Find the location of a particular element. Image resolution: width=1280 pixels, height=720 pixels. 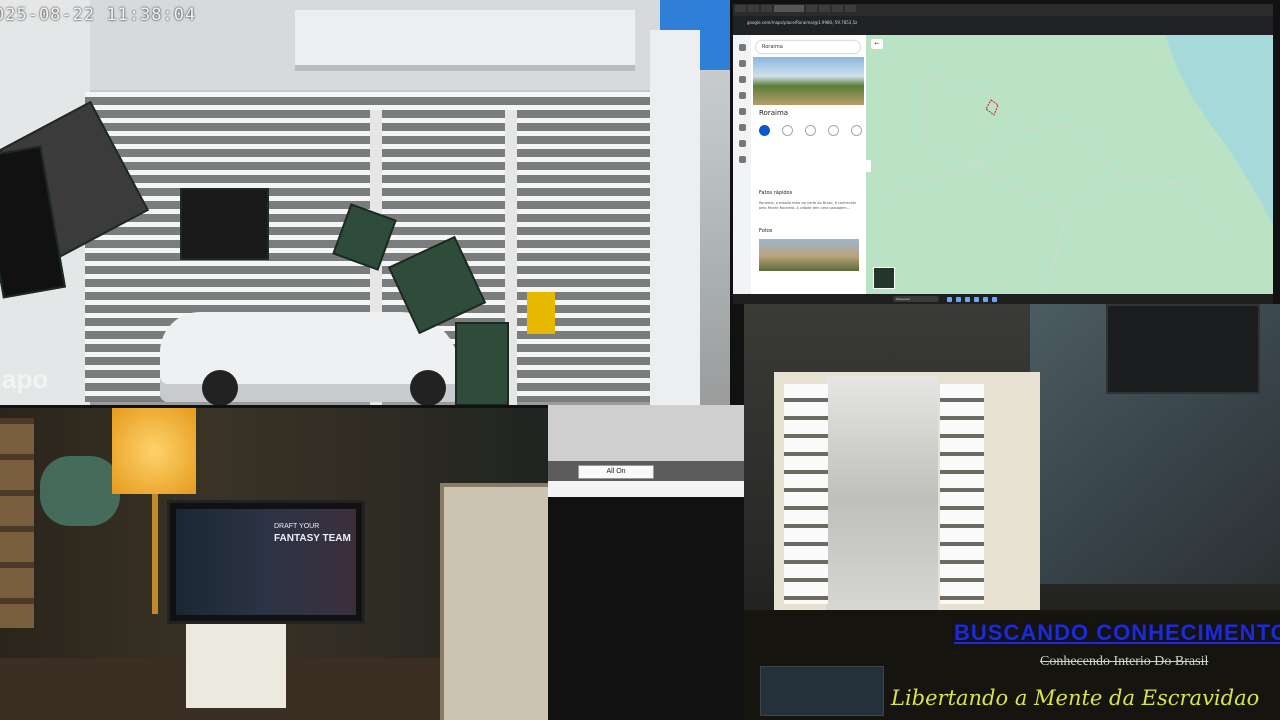

send-icon is located at coordinates (833, 130).